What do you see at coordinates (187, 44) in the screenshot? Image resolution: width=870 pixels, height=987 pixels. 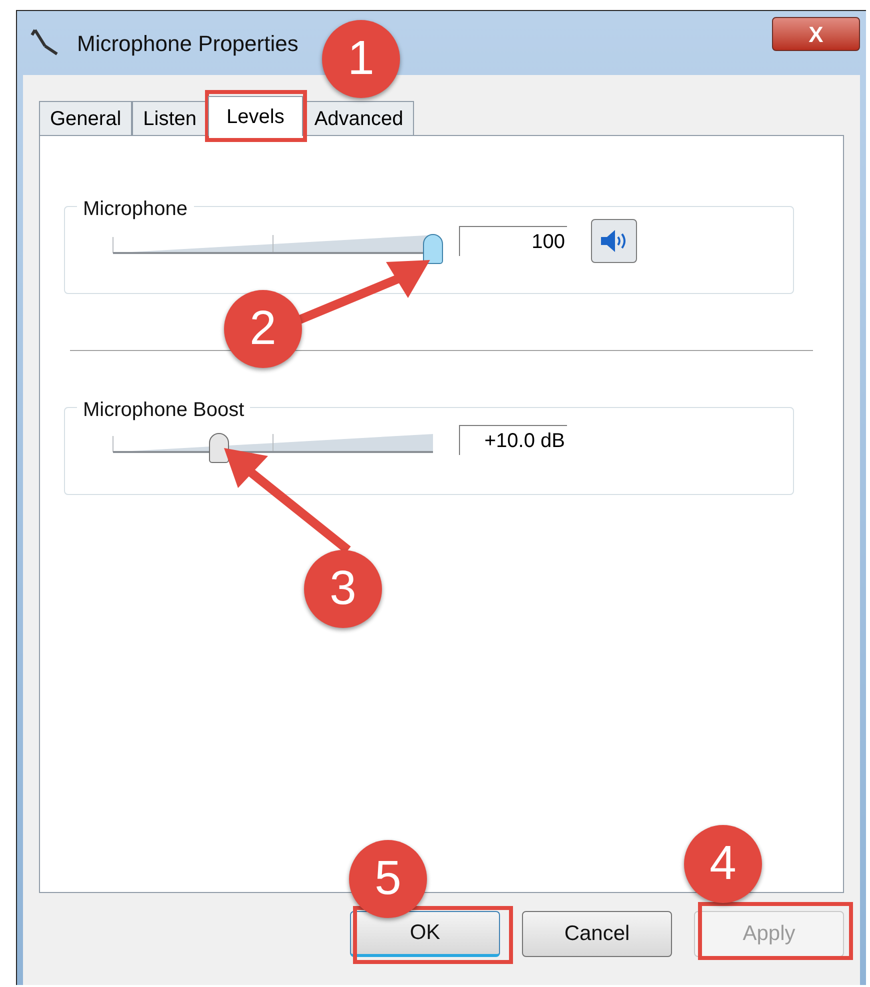 I see `window-title: Microphone Properties` at bounding box center [187, 44].